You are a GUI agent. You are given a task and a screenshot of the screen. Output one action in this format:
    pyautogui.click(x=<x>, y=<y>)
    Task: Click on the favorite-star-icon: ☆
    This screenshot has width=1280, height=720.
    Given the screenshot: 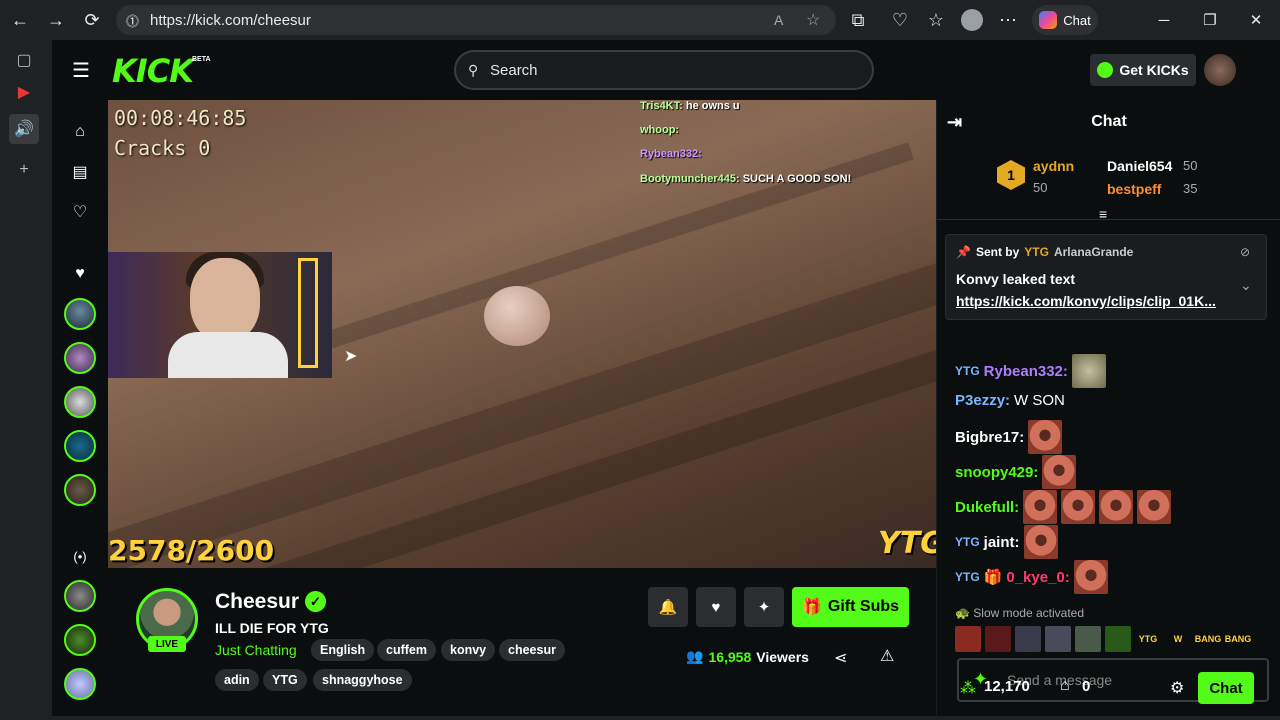 What is the action you would take?
    pyautogui.click(x=813, y=20)
    